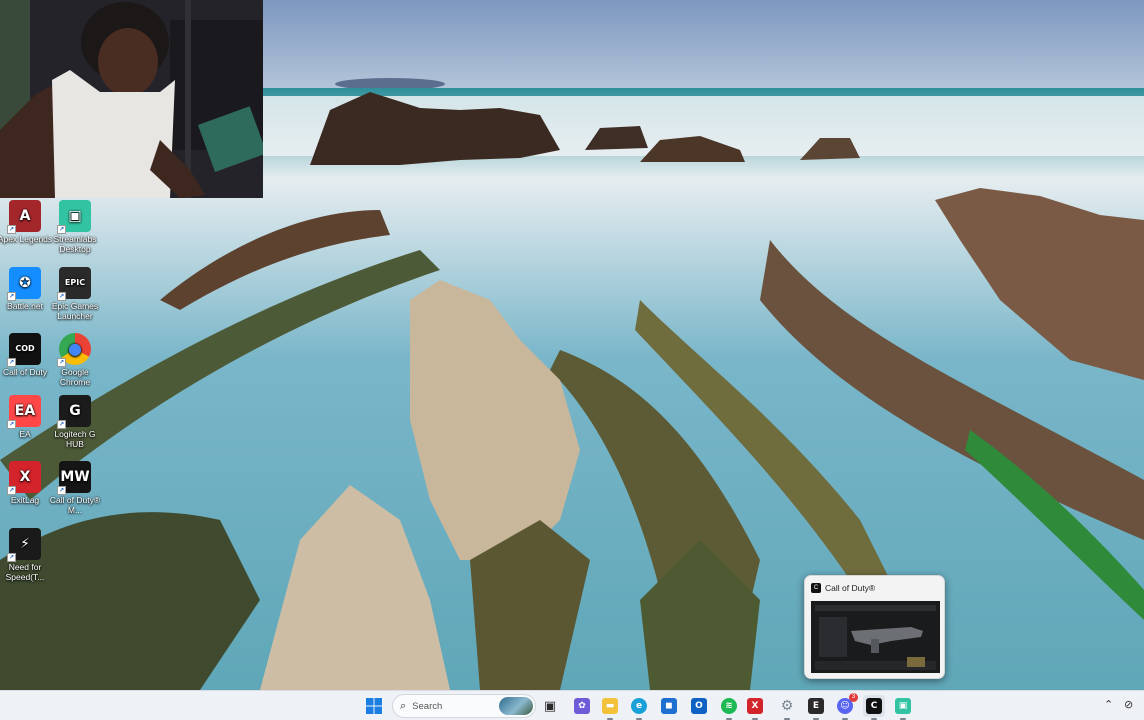 This screenshot has width=1144, height=720. What do you see at coordinates (427, 706) in the screenshot?
I see `search-placeholder: Search` at bounding box center [427, 706].